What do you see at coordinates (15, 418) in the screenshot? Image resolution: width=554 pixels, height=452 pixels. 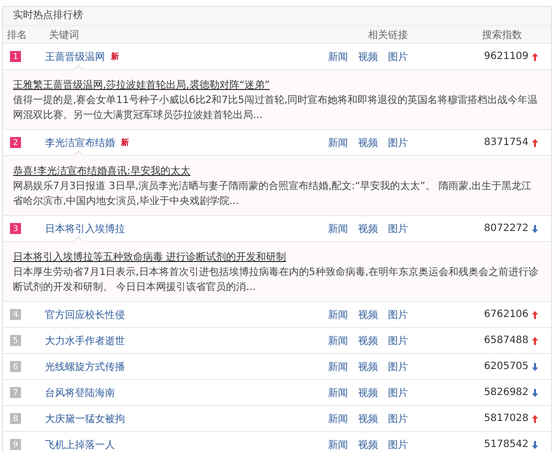 I see `rank-badge: 8` at bounding box center [15, 418].